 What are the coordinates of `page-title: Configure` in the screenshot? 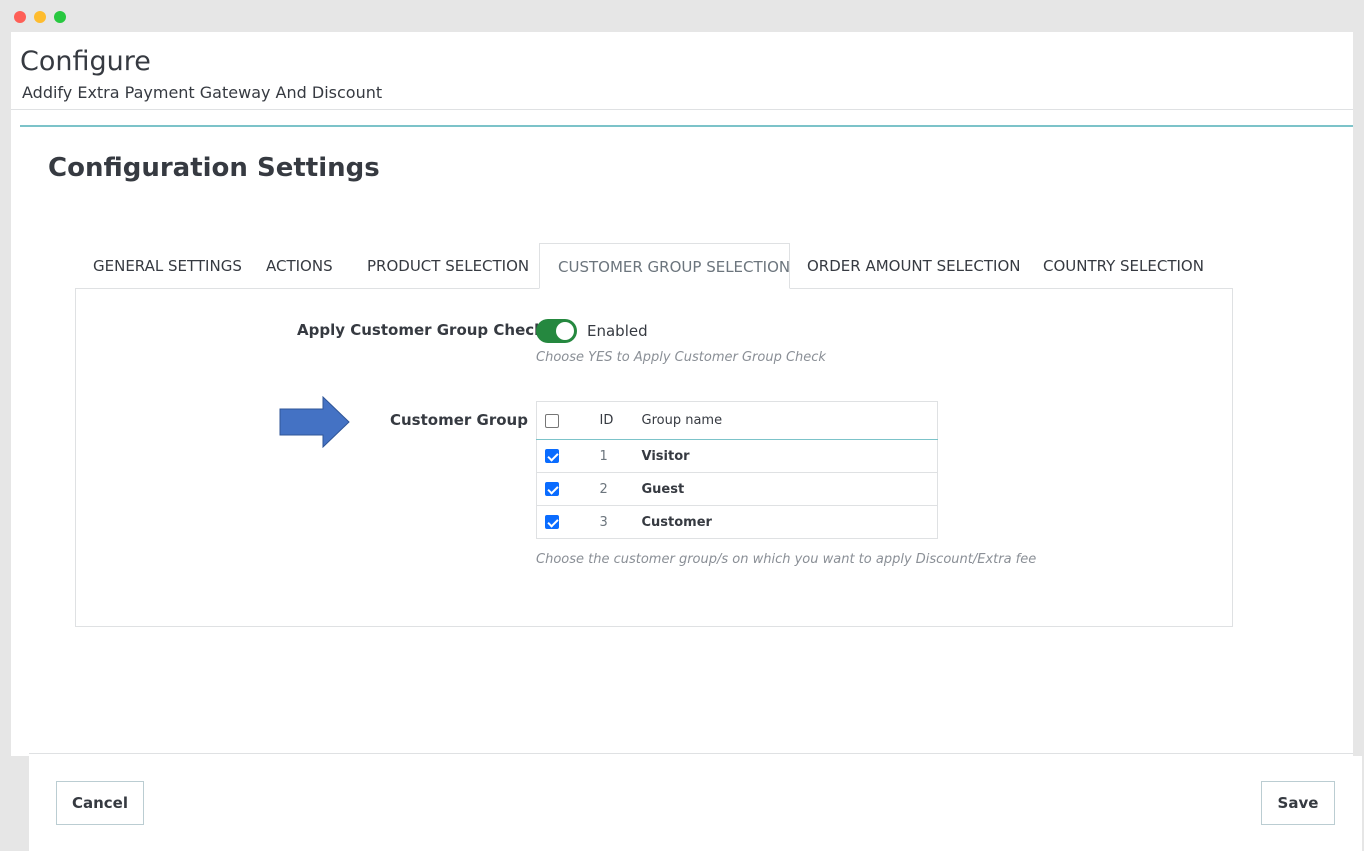 It's located at (85, 61).